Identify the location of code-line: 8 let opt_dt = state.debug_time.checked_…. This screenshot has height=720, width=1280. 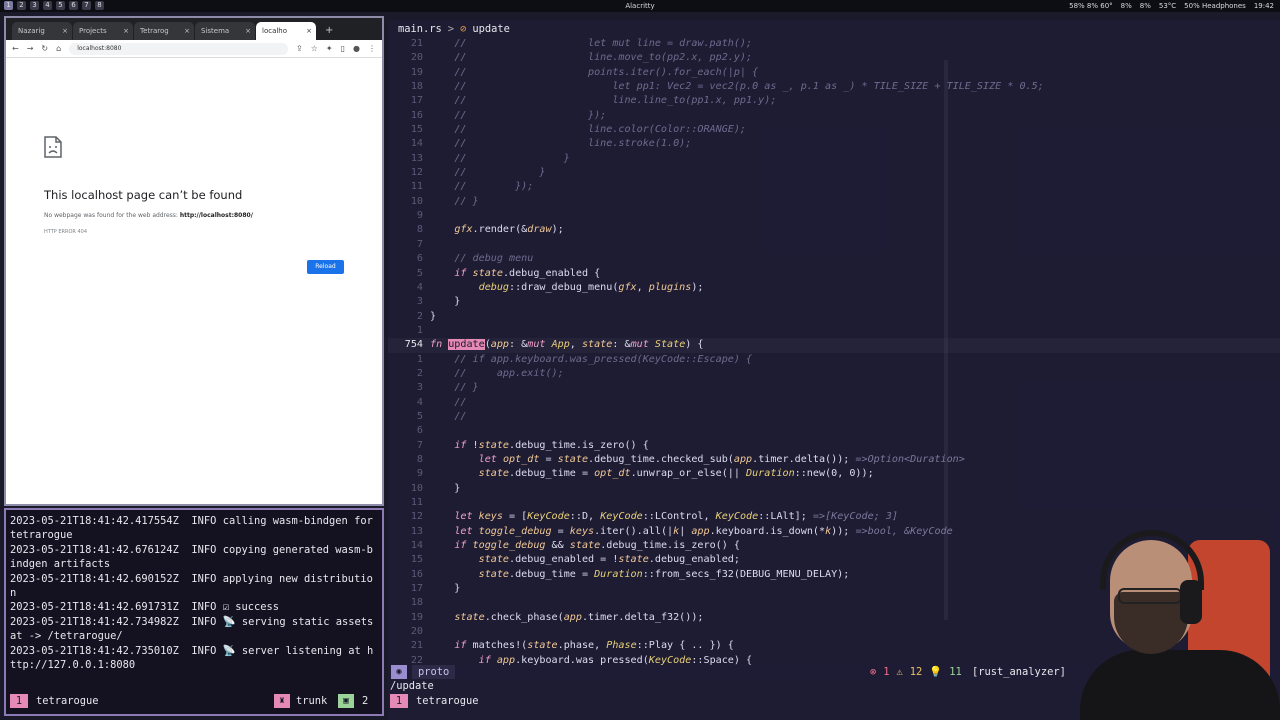
(834, 460).